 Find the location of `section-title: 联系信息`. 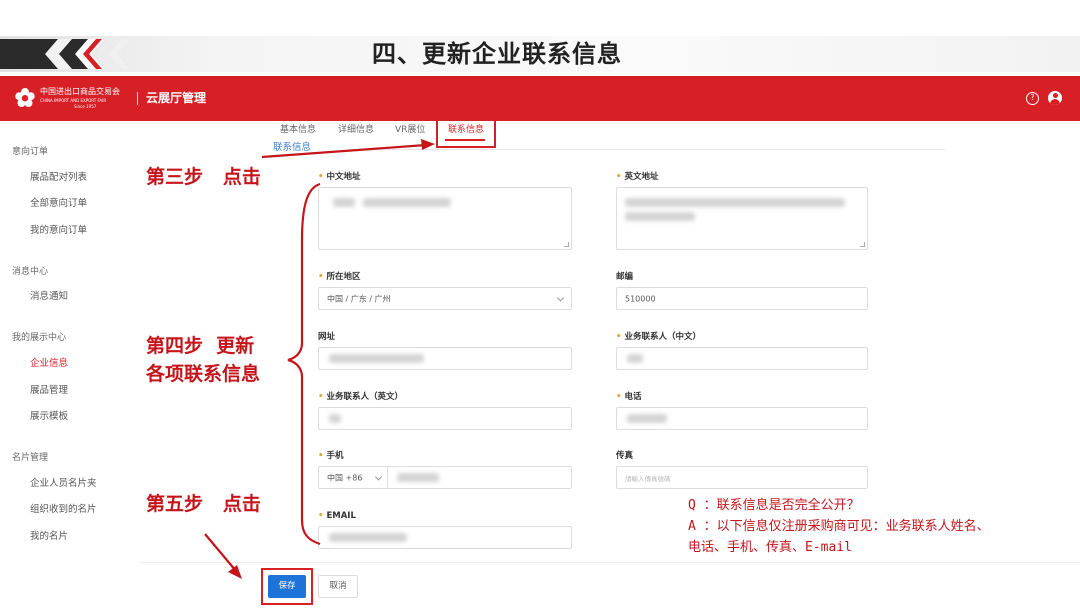

section-title: 联系信息 is located at coordinates (292, 147).